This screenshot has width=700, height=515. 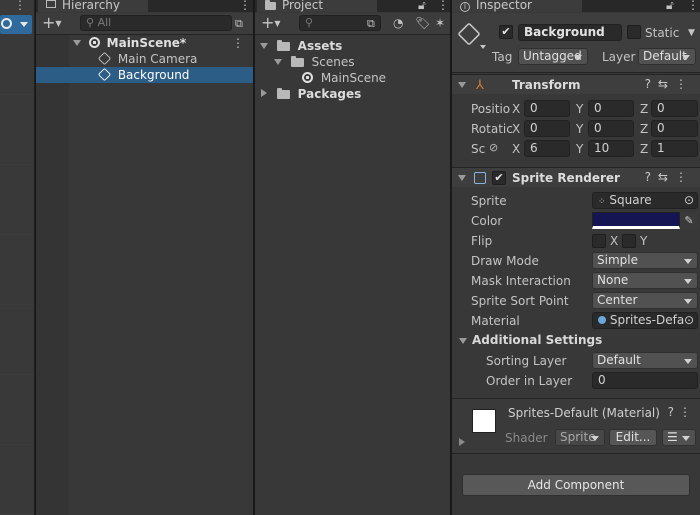 What do you see at coordinates (693, 6) in the screenshot?
I see `inspector-more-icon: ⋮` at bounding box center [693, 6].